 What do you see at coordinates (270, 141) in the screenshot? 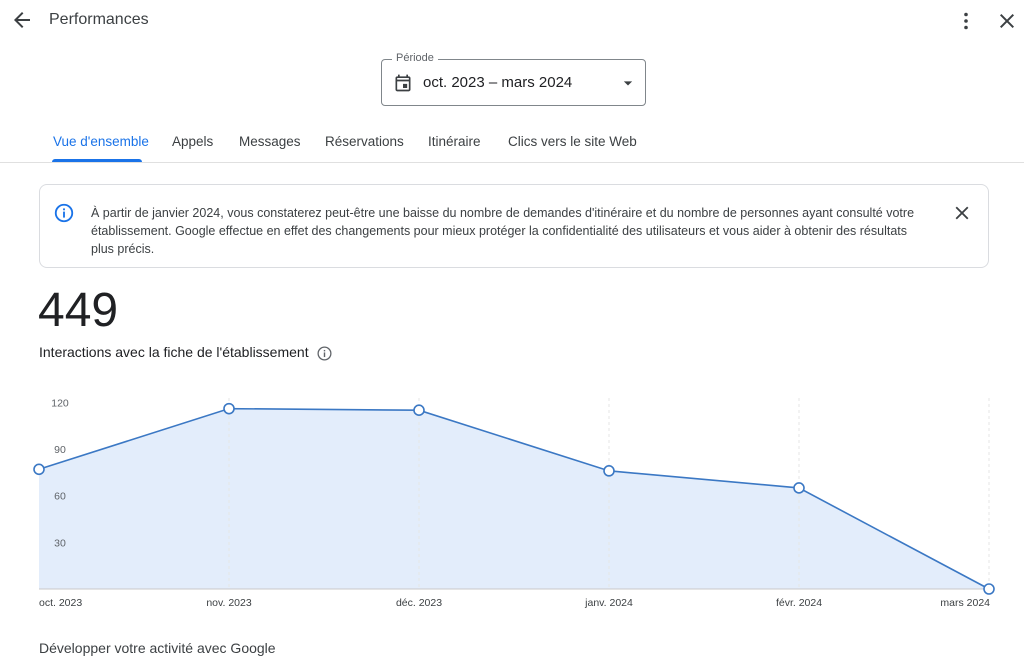
I see `tab-messages: Messages` at bounding box center [270, 141].